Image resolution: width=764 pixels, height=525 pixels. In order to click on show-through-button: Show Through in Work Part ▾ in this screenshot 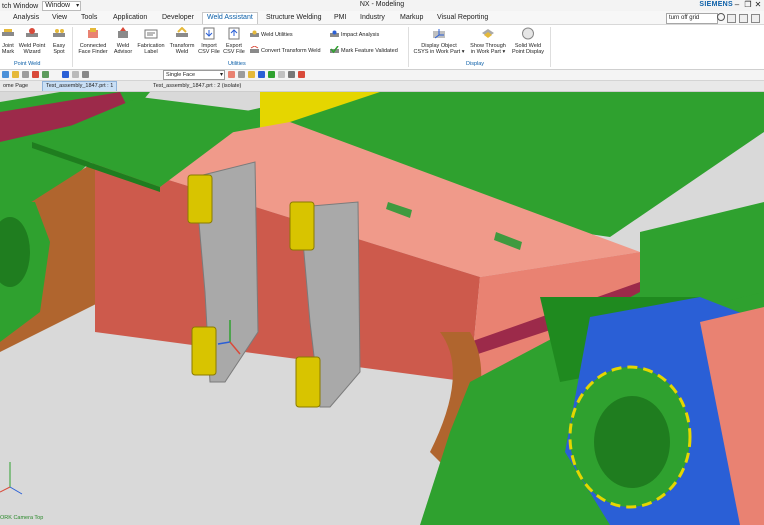, I will do `click(488, 41)`.